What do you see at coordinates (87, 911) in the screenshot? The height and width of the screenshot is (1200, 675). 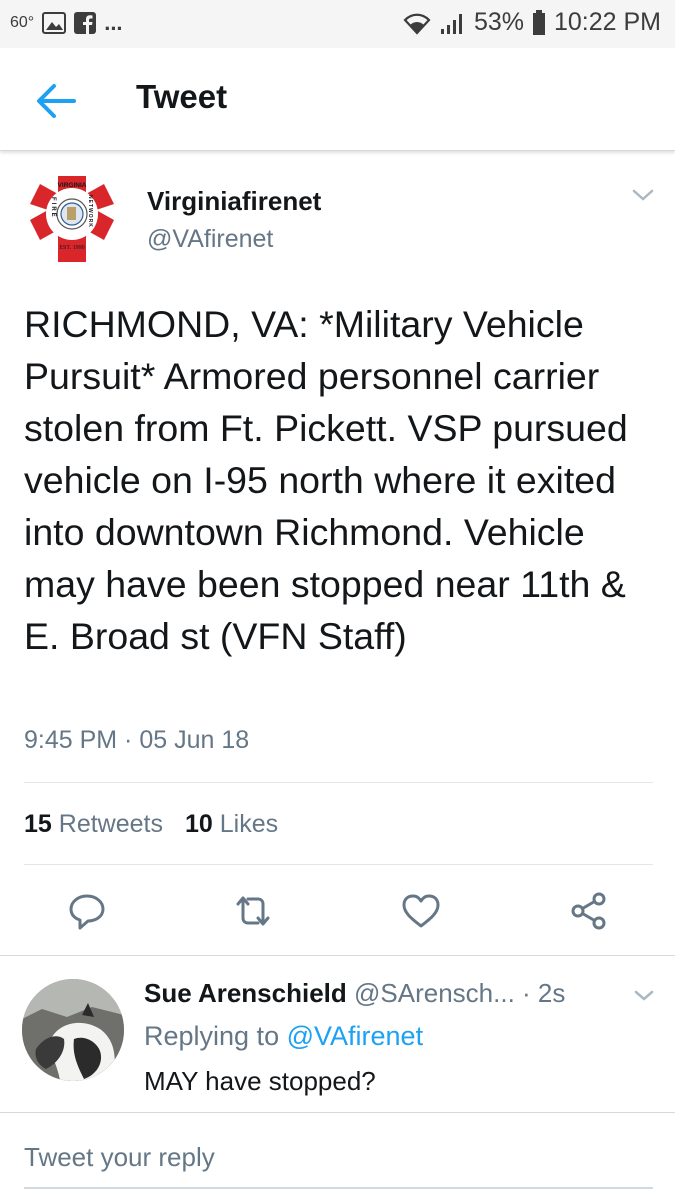 I see `reply-icon` at bounding box center [87, 911].